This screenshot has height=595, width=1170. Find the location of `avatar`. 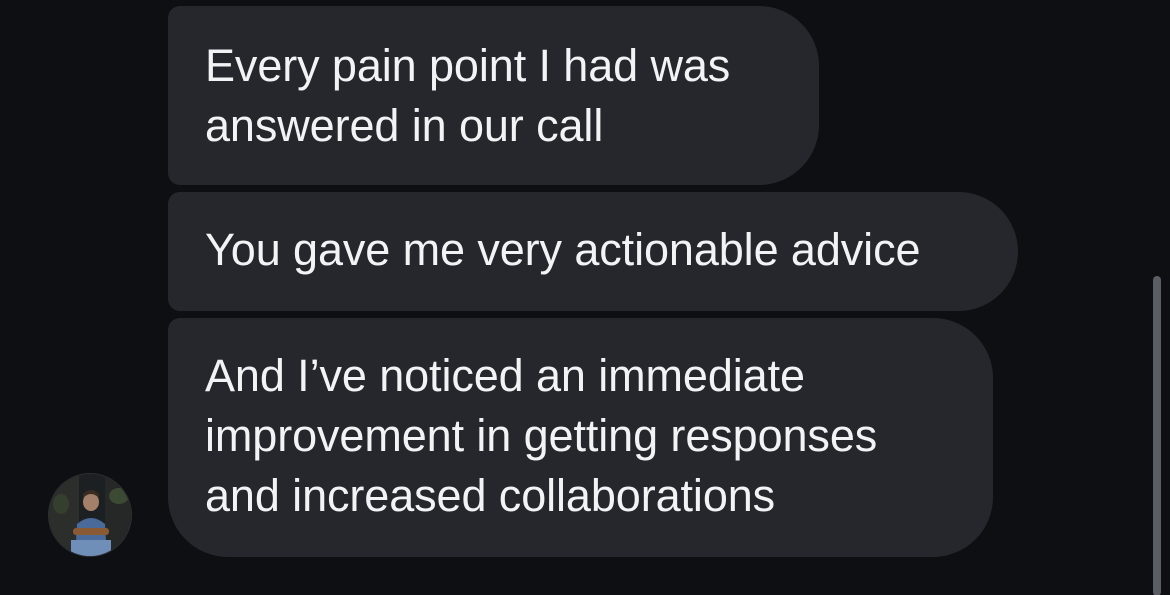

avatar is located at coordinates (90, 515).